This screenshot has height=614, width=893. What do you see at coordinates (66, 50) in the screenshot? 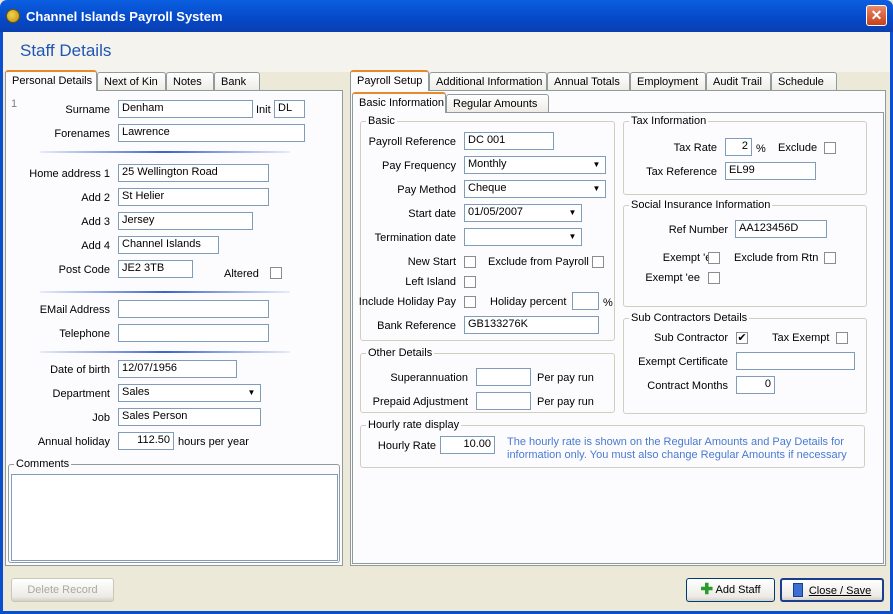
I see `page-title: Staff Details` at bounding box center [66, 50].